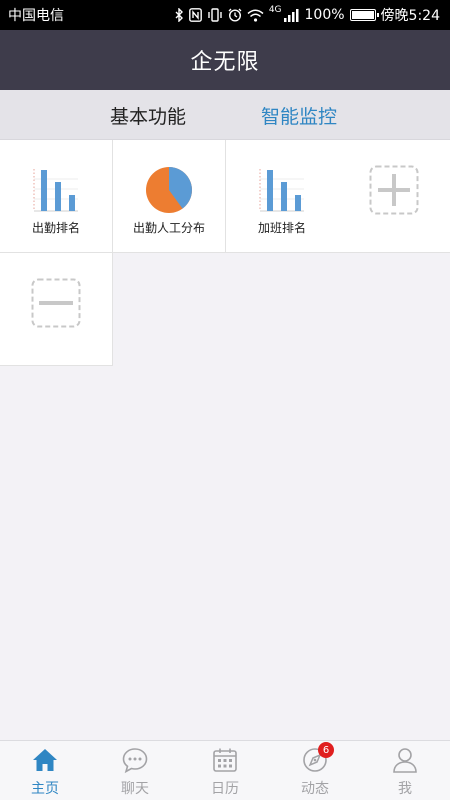 This screenshot has height=800, width=450. I want to click on bottom-navigation: 主页 聊天 日历 6 动态 我, so click(225, 770).